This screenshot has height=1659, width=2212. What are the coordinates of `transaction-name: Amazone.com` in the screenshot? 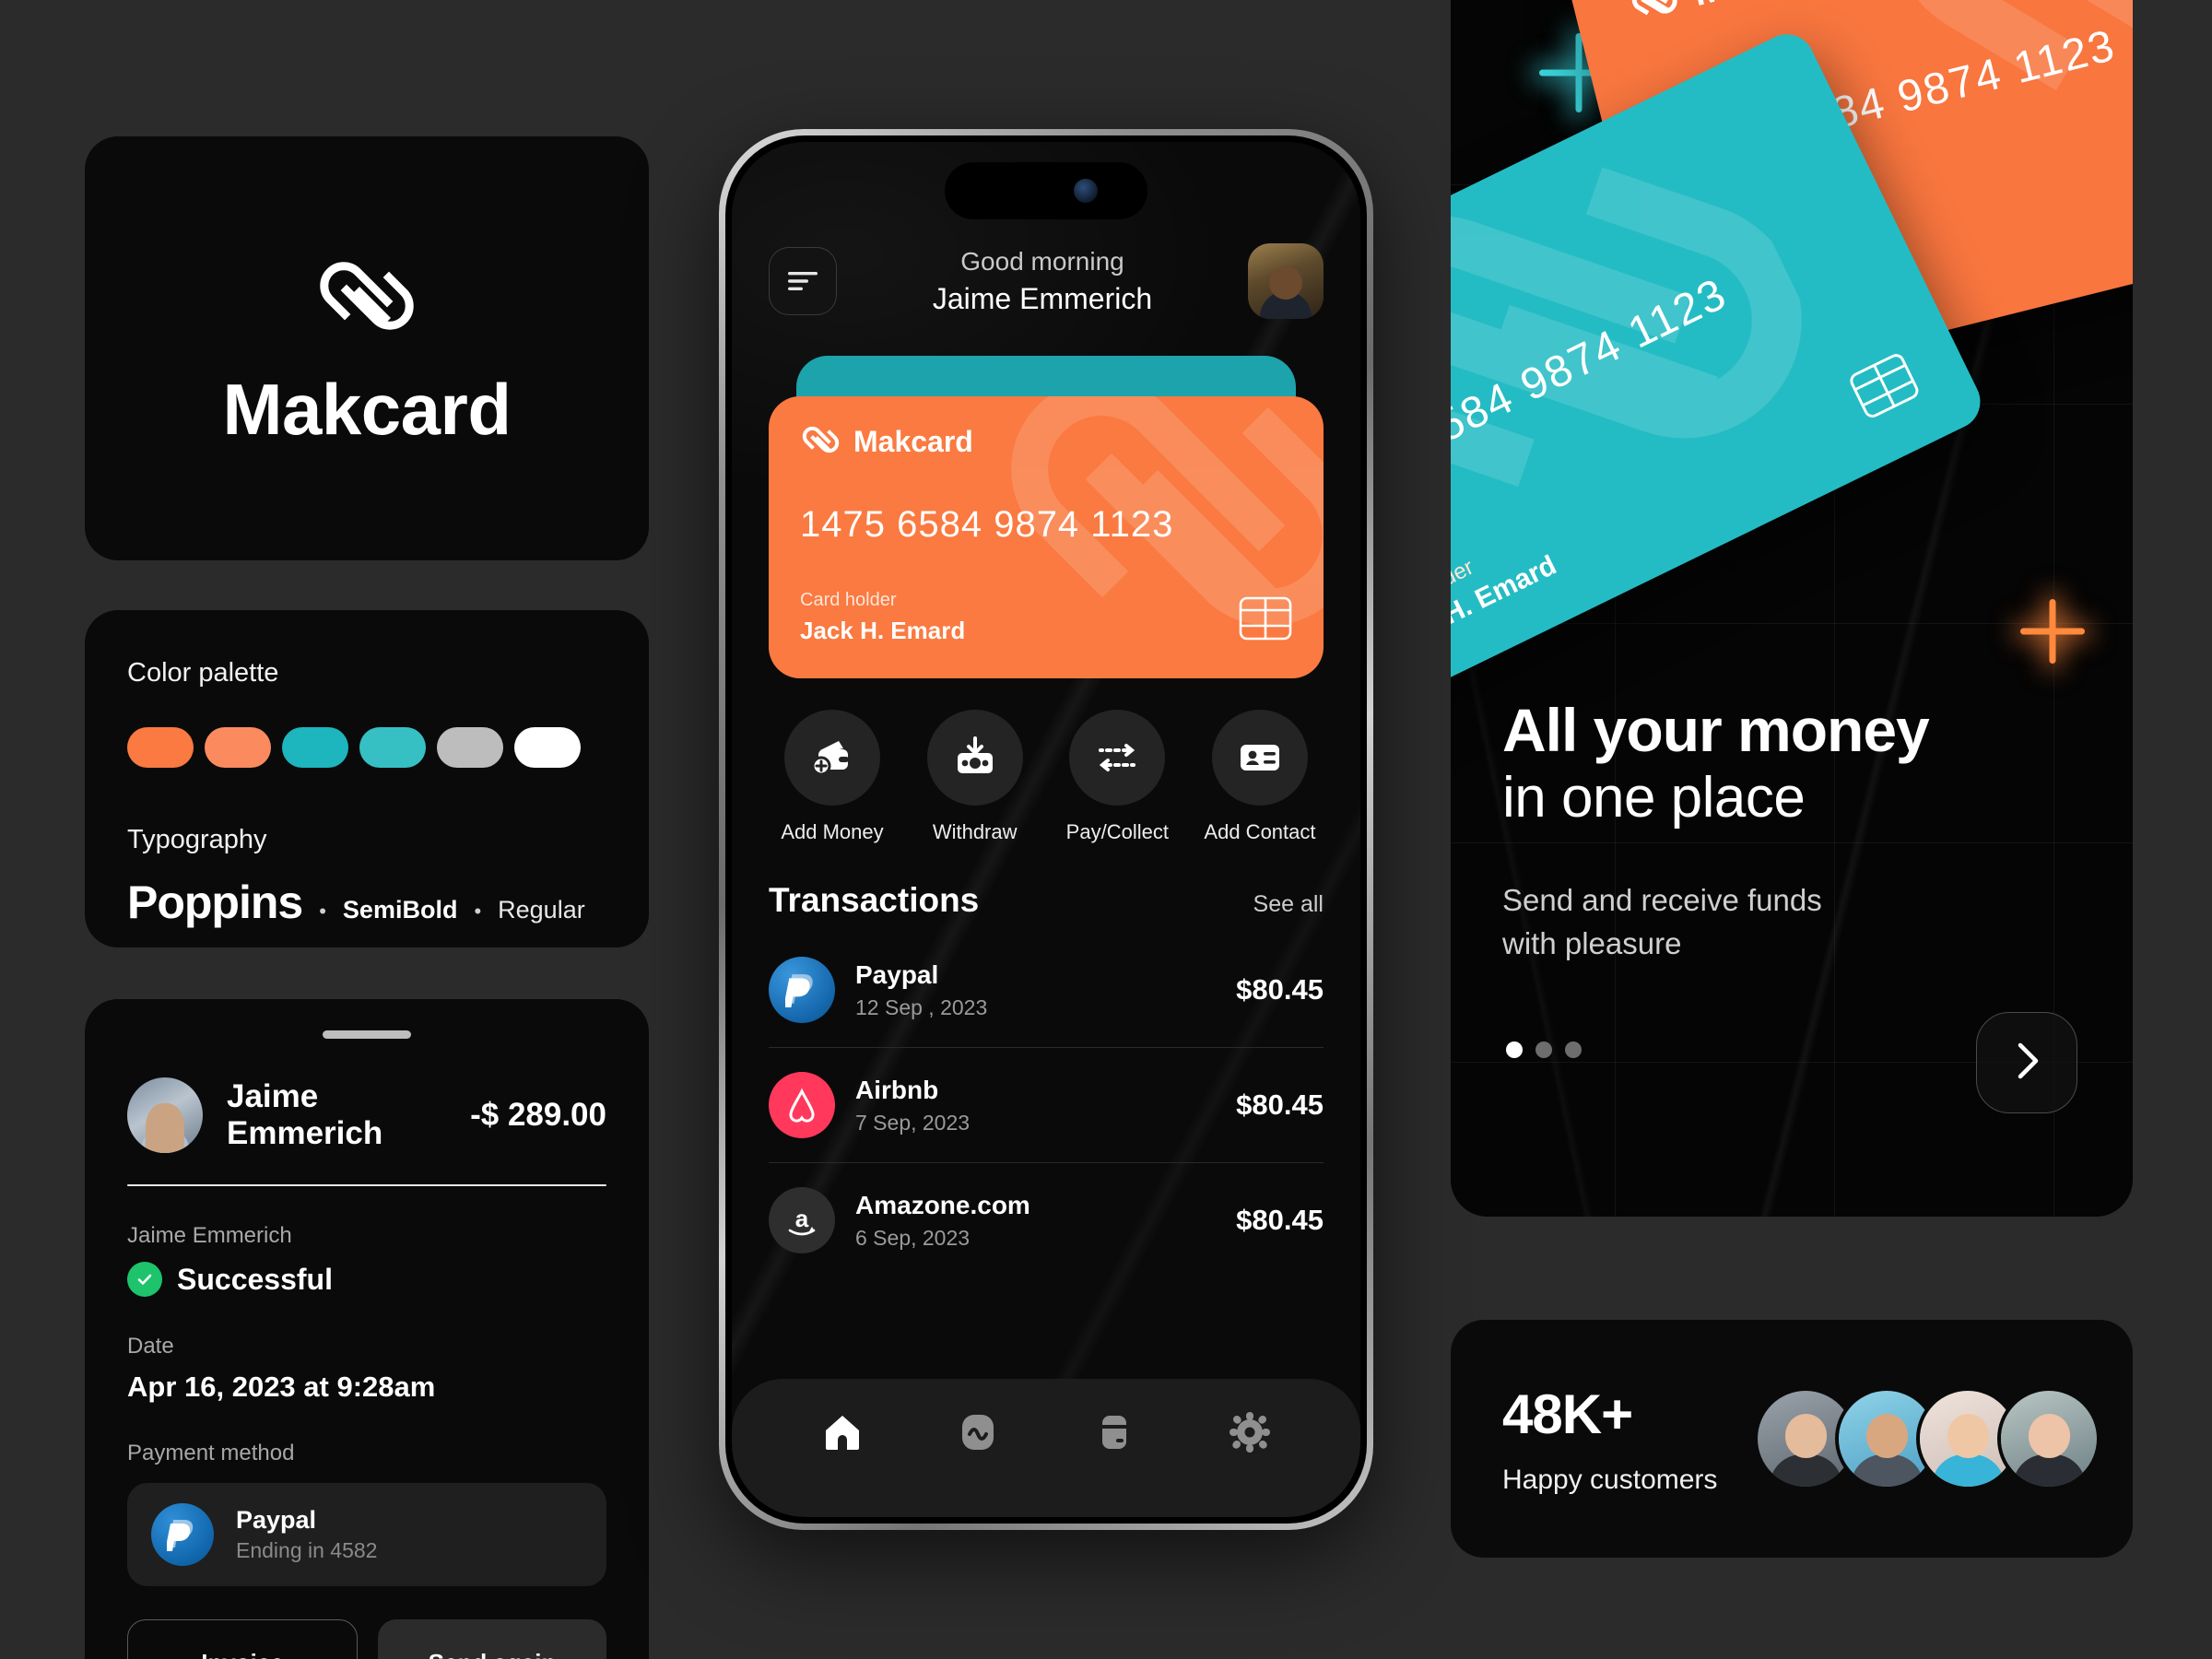 It's located at (942, 1204).